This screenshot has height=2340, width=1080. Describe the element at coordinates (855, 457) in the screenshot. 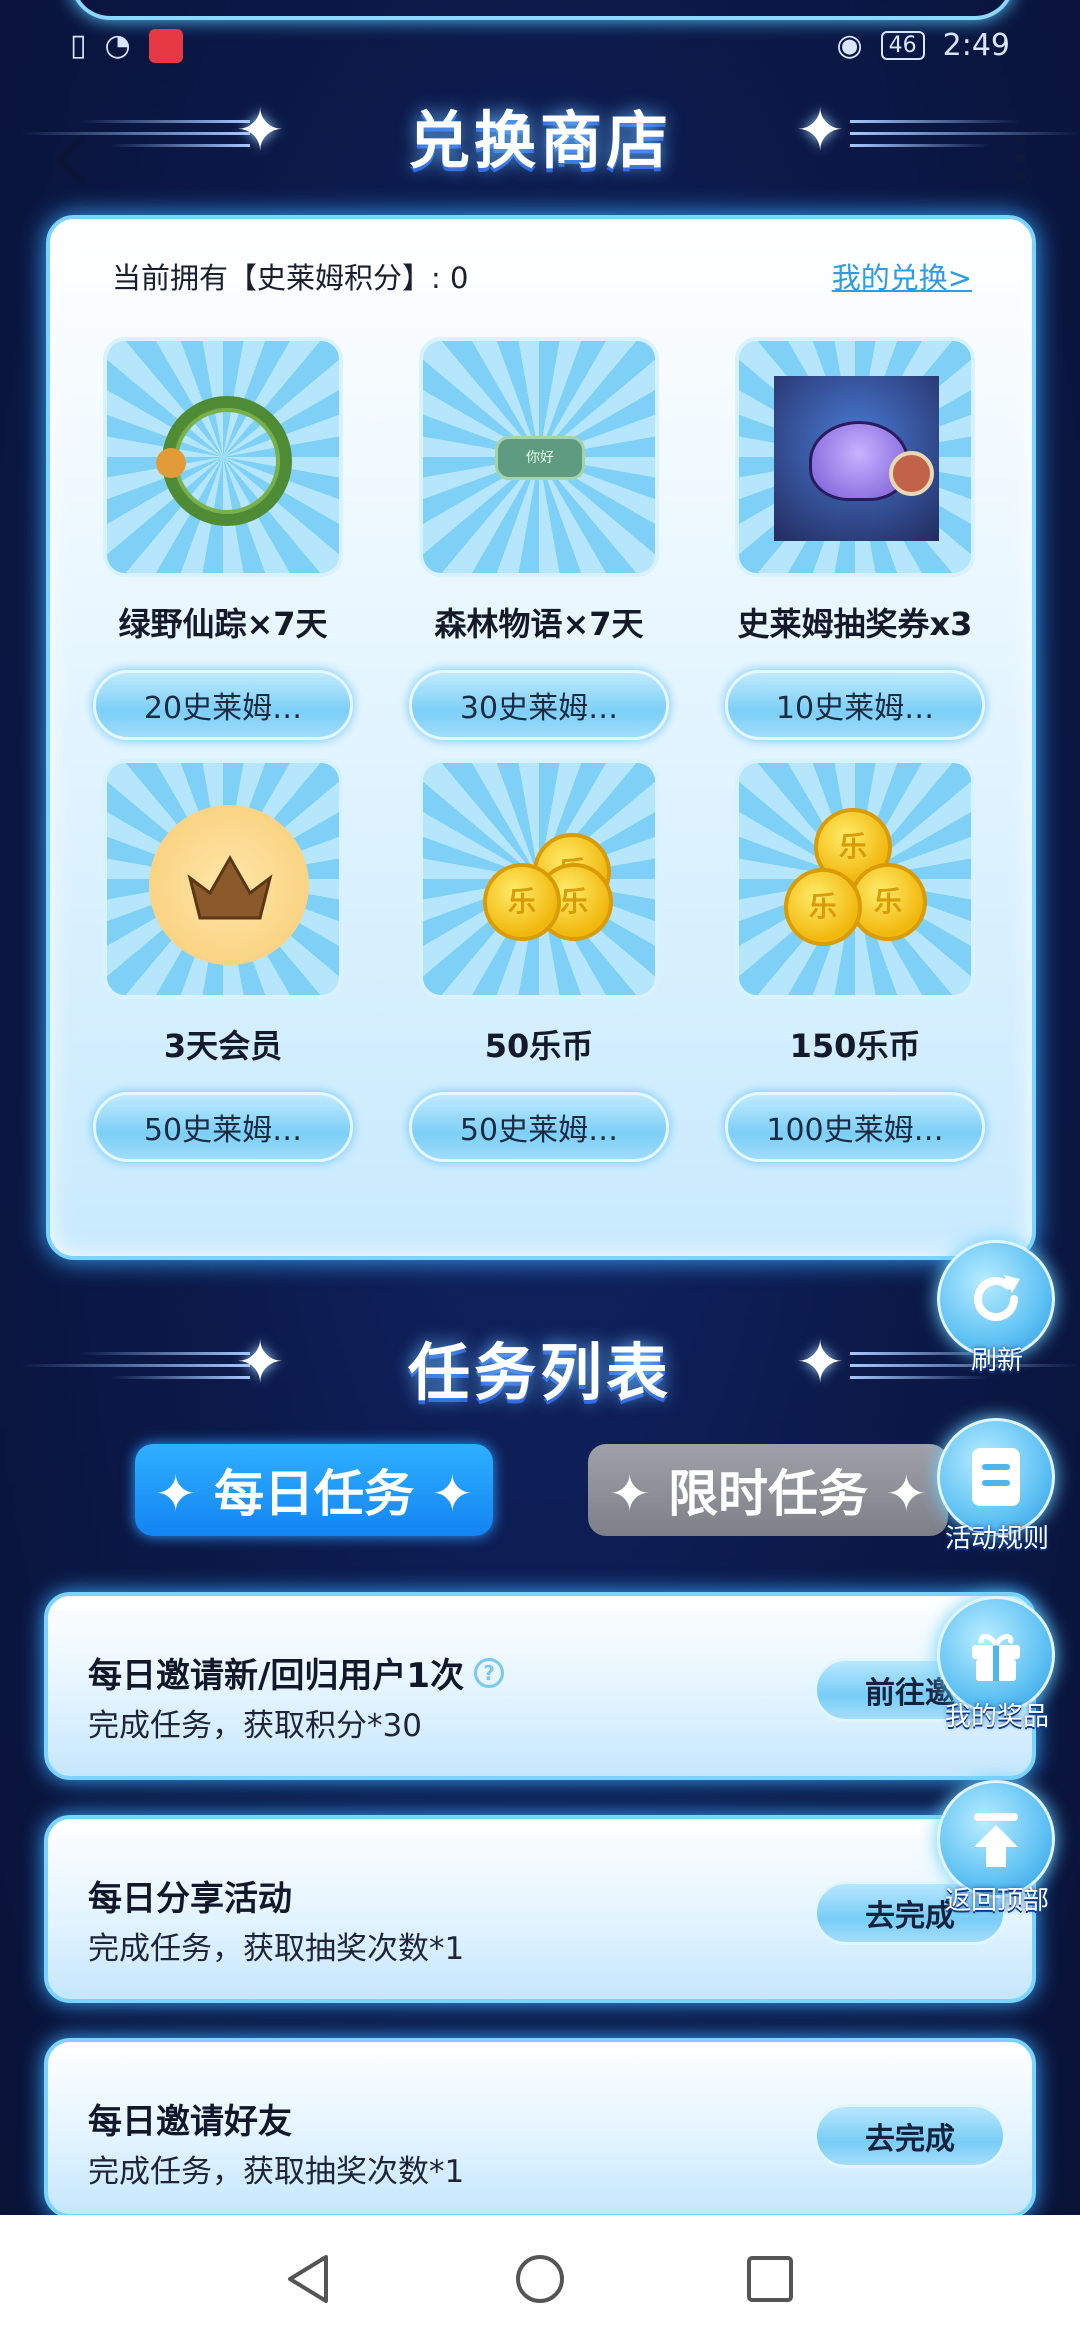

I see `slime-monster-icon` at that location.